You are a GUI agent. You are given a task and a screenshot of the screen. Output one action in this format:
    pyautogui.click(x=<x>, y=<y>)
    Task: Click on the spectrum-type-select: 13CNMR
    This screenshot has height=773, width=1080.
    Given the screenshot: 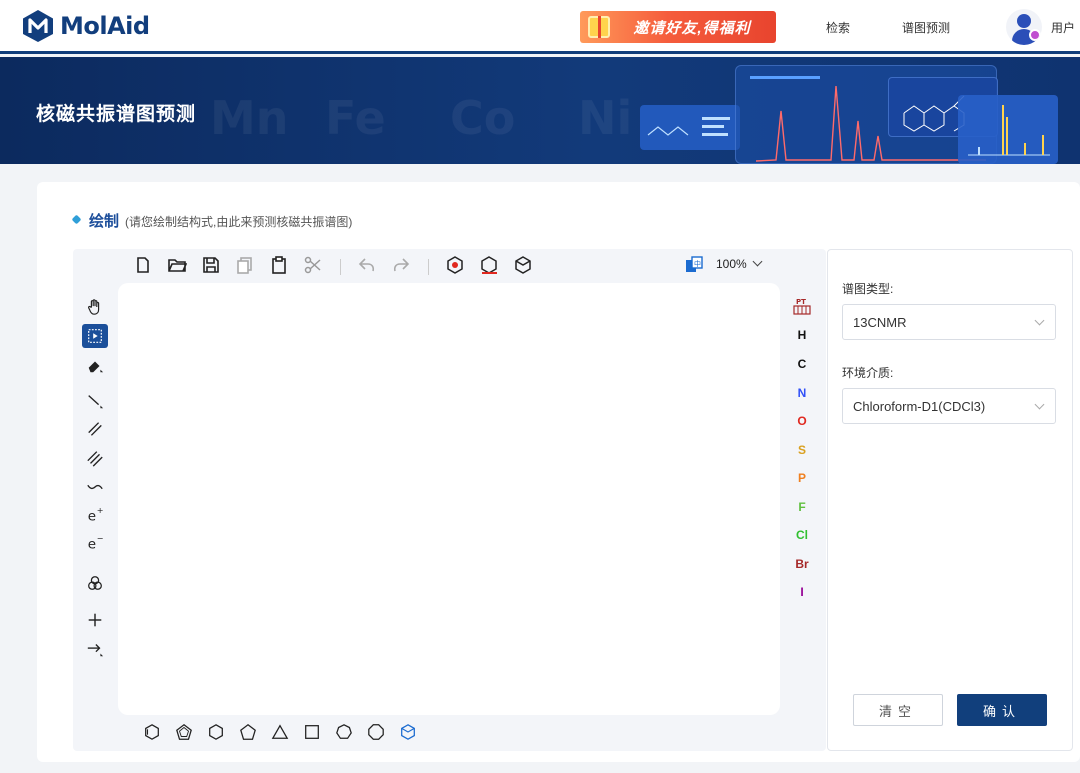 What is the action you would take?
    pyautogui.click(x=949, y=322)
    